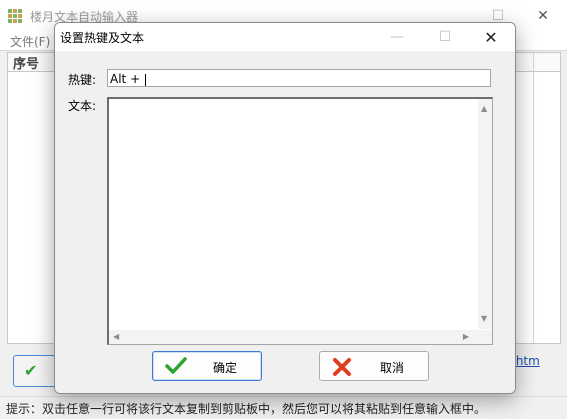 This screenshot has width=567, height=419. What do you see at coordinates (397, 37) in the screenshot?
I see `minimize-icon: —` at bounding box center [397, 37].